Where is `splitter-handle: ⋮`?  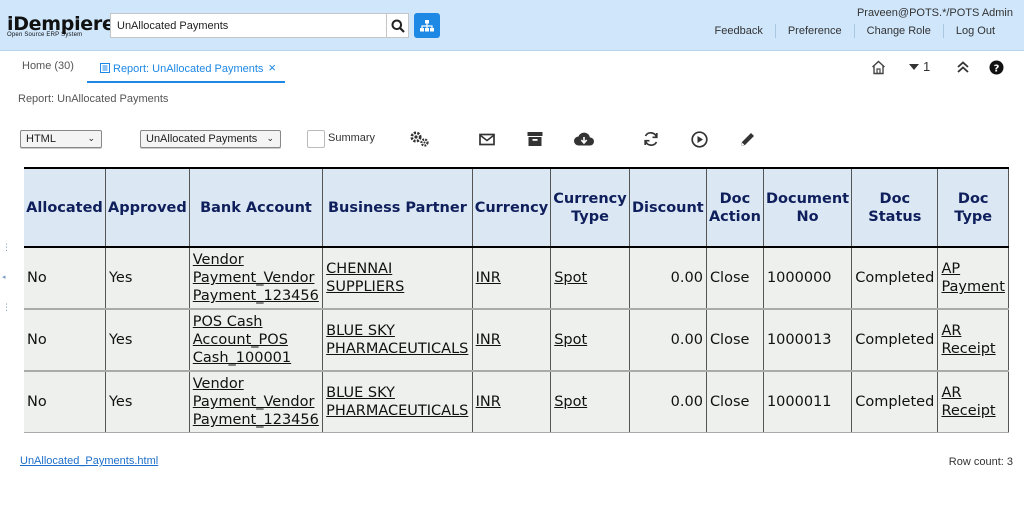
splitter-handle: ⋮ is located at coordinates (6, 247).